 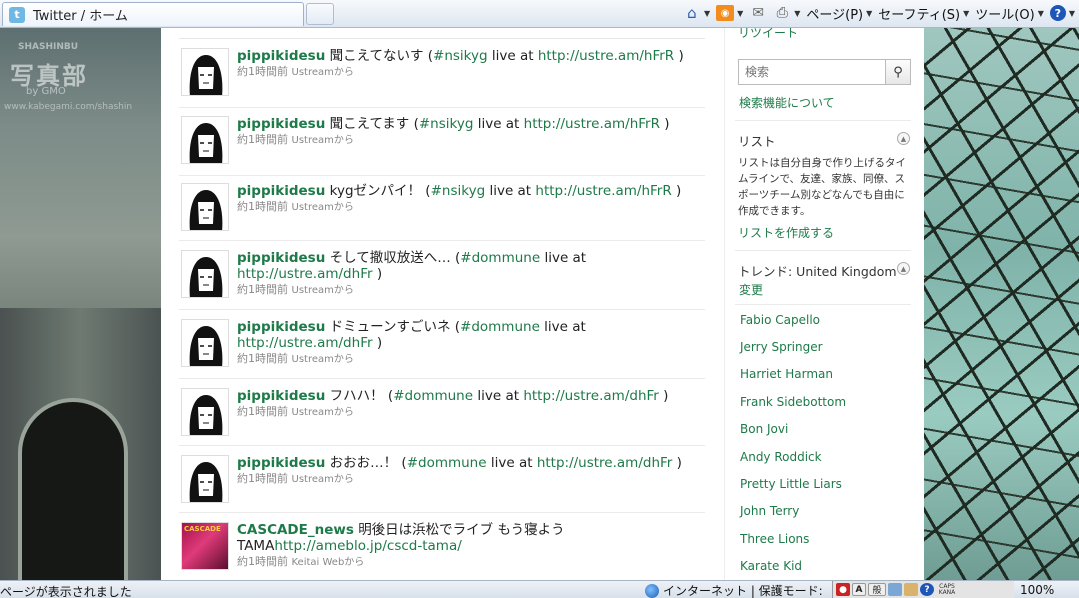 I want to click on input-mode-button: A, so click(x=859, y=589).